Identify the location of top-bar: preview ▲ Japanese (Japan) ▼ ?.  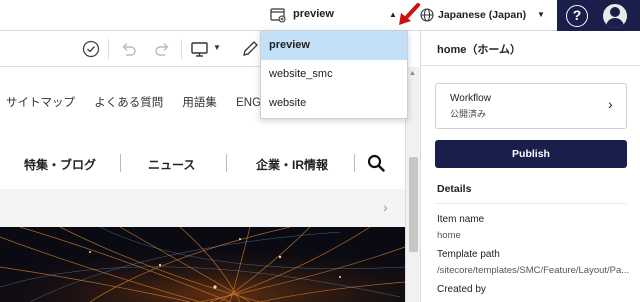
(320, 15).